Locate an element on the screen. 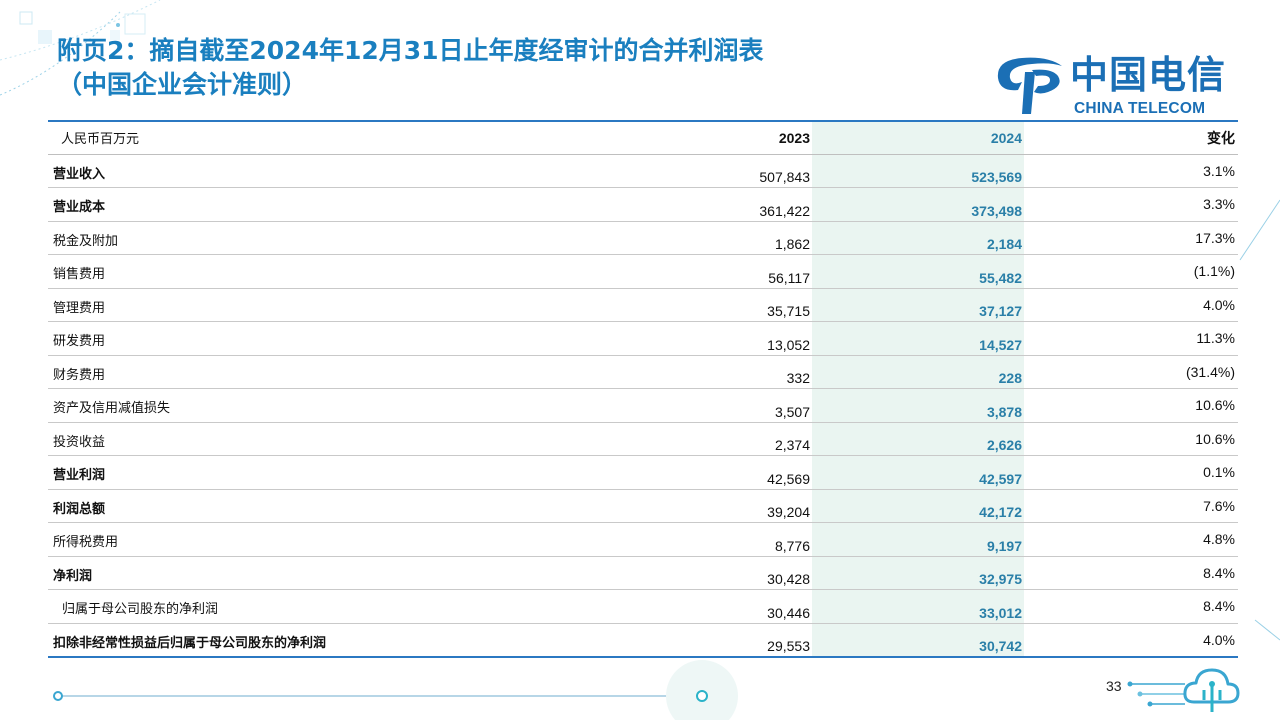  value-2023: 13,052 is located at coordinates (710, 338).